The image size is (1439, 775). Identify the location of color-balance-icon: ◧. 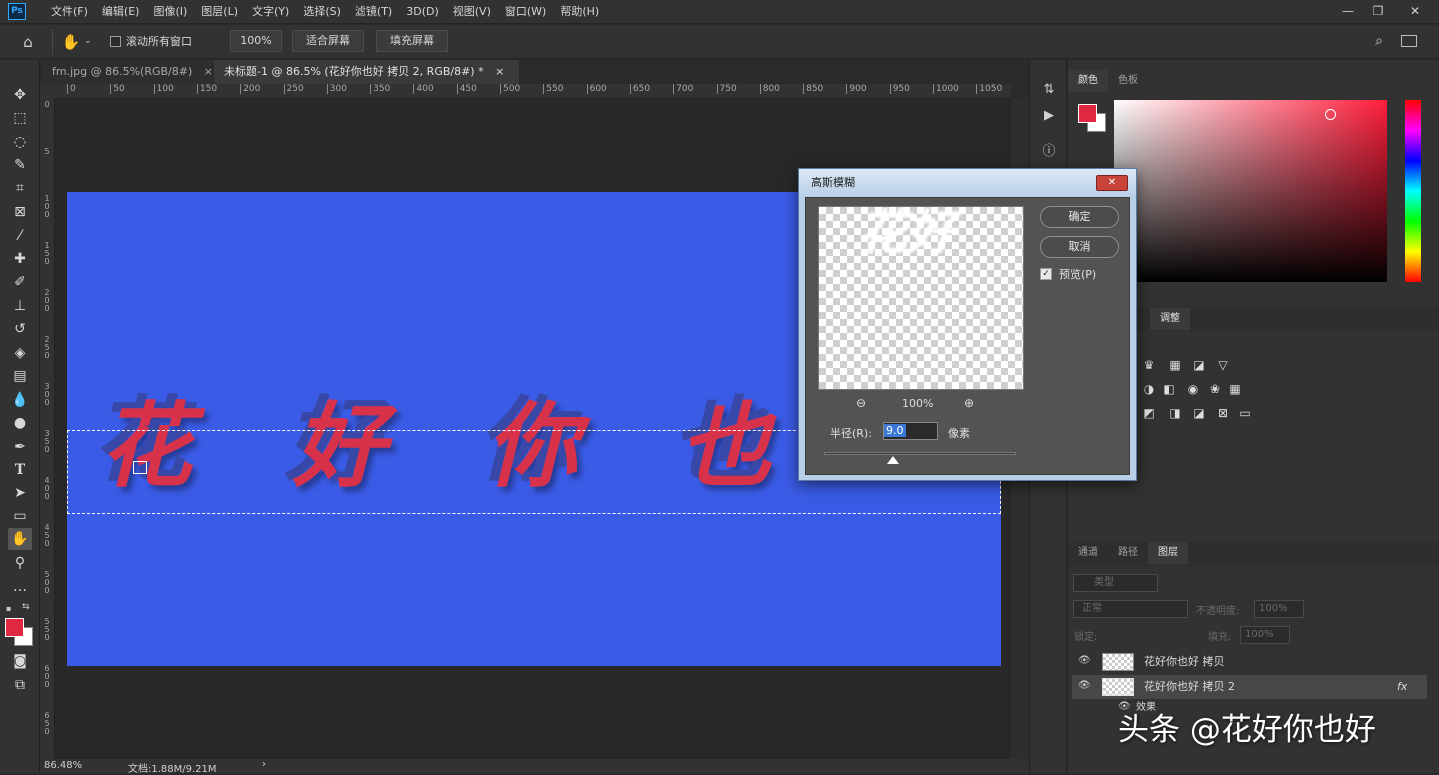
(1169, 389).